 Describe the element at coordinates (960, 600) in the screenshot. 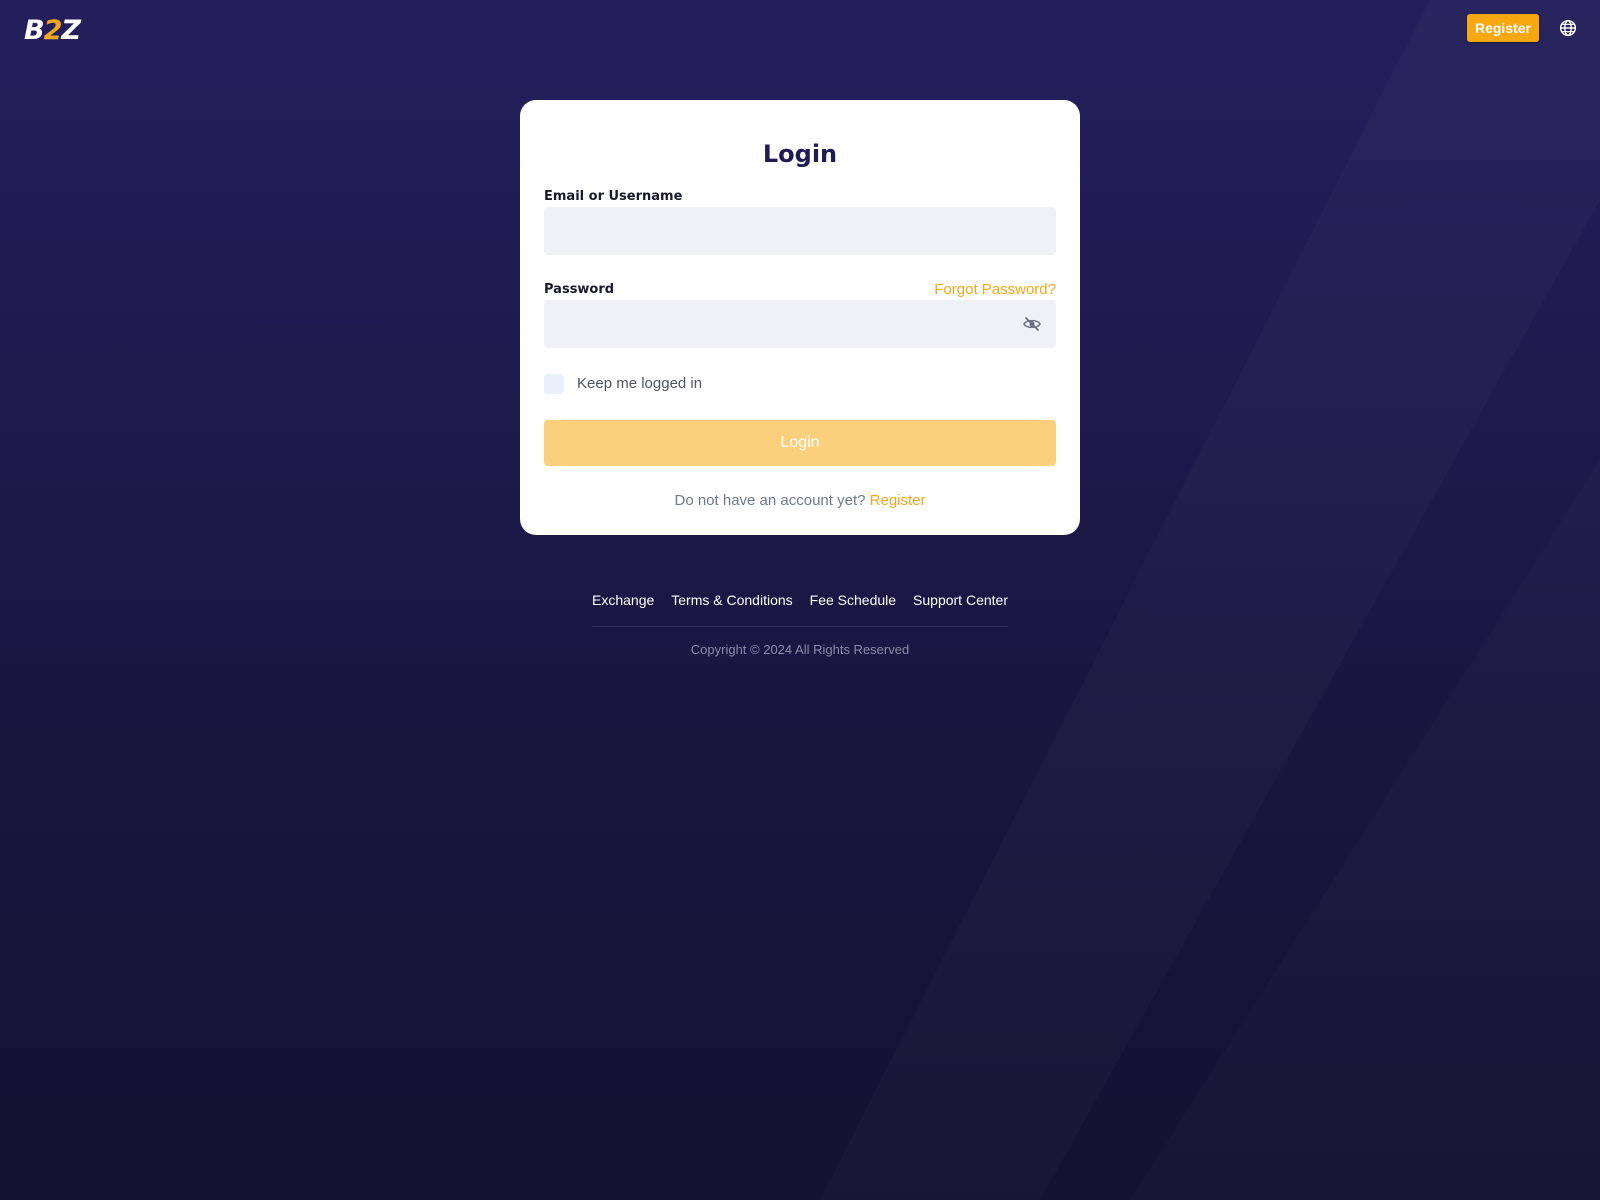

I see `footer-link-support-center: Support Center` at that location.